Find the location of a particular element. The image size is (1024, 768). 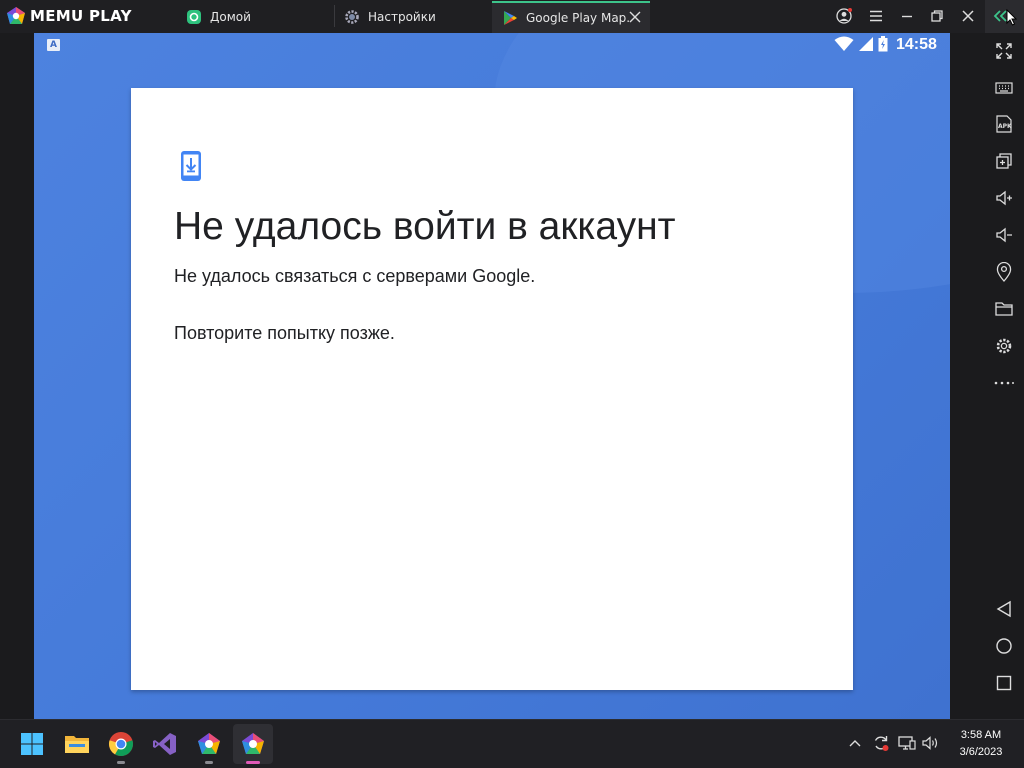

back-icon is located at coordinates (1003, 609).